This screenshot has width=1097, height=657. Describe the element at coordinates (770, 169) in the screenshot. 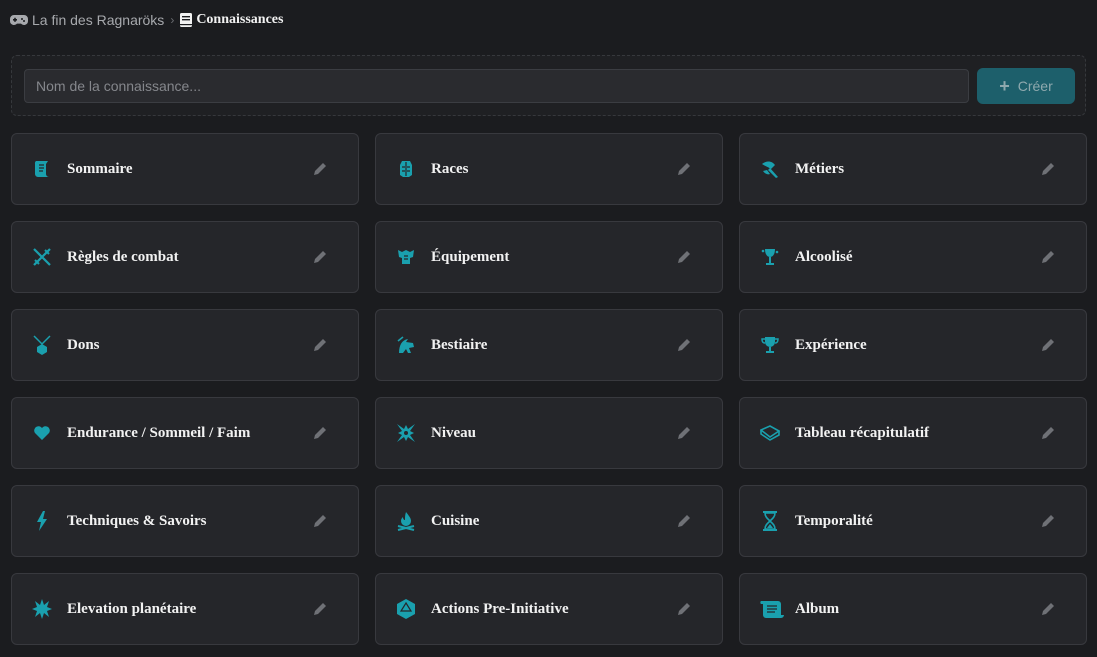

I see `axe-icon` at that location.